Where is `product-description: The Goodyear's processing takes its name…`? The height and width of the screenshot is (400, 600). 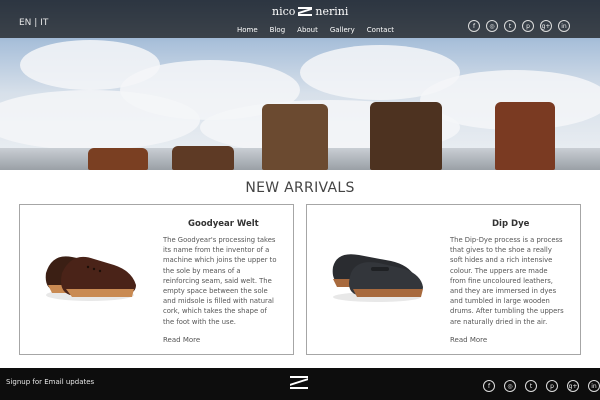 product-description: The Goodyear's processing takes its name… is located at coordinates (220, 281).